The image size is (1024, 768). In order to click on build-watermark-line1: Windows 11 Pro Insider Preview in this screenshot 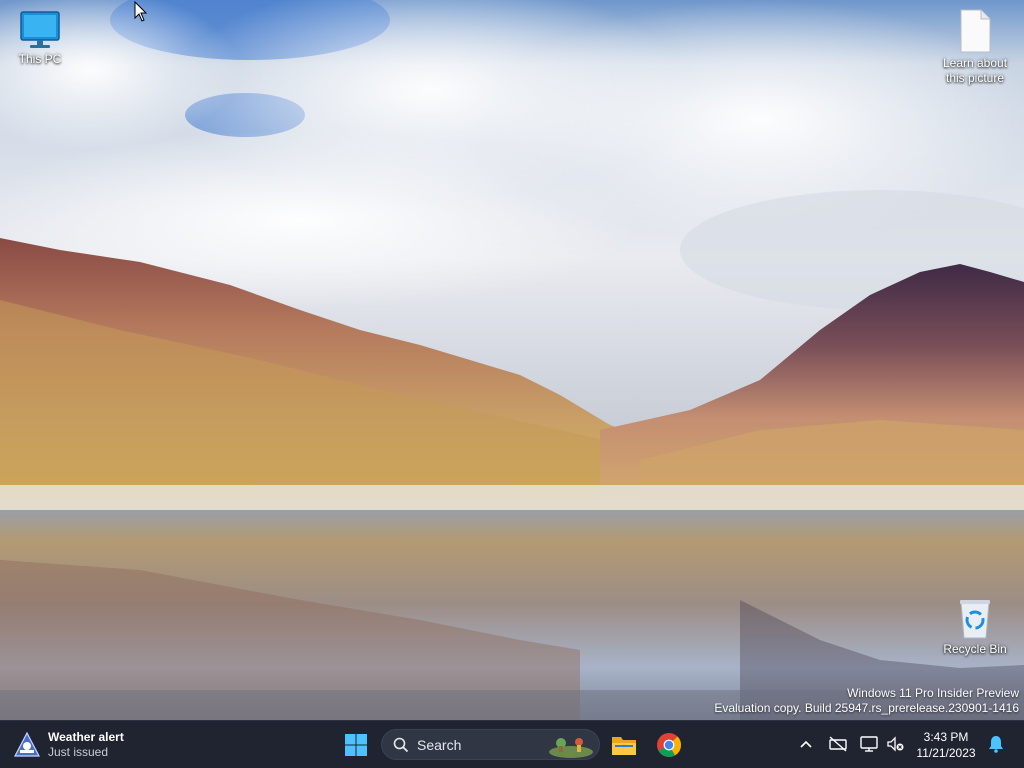, I will do `click(933, 693)`.